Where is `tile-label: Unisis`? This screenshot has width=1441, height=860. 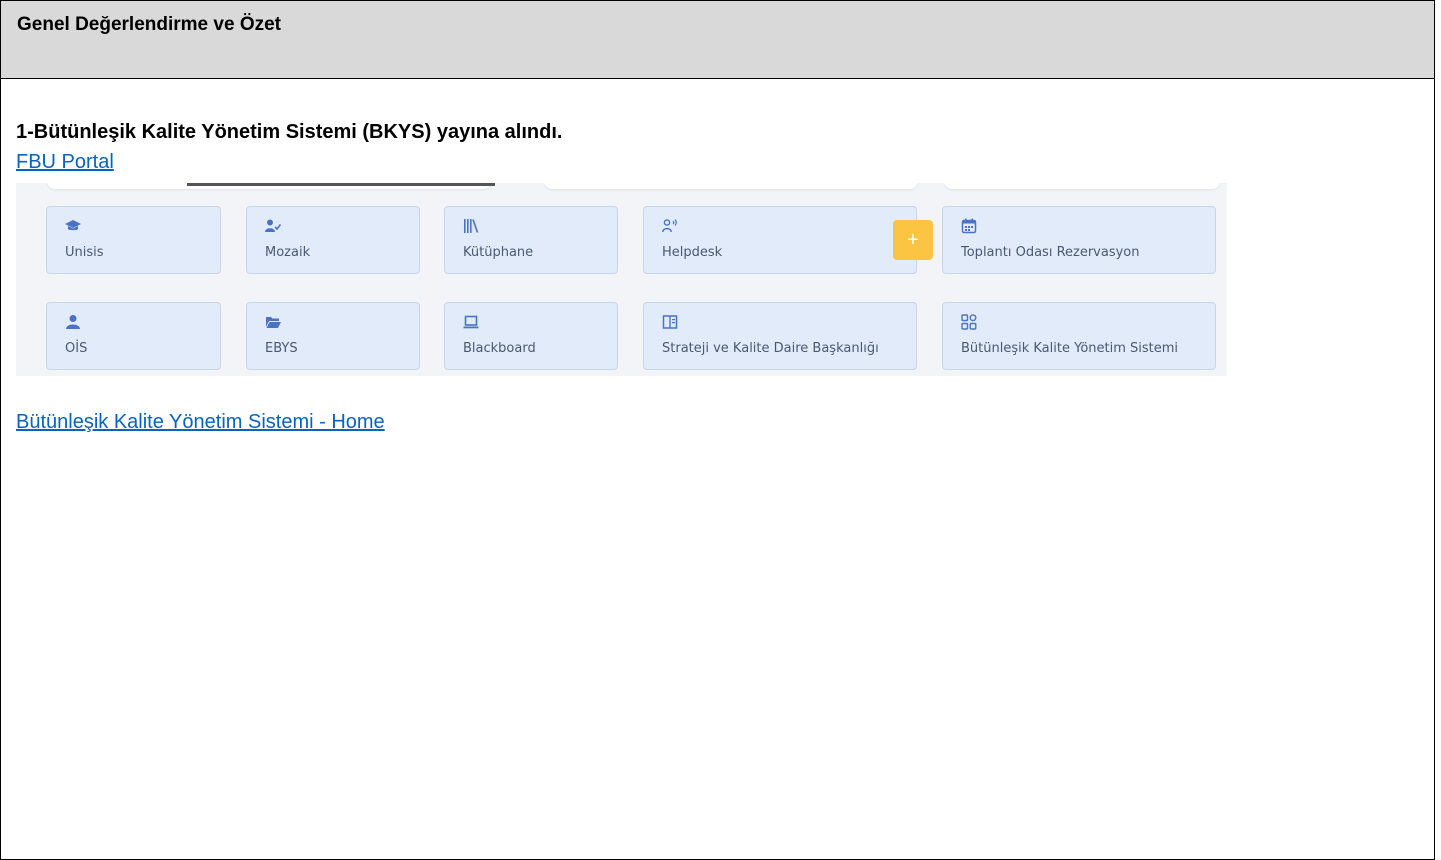 tile-label: Unisis is located at coordinates (84, 252).